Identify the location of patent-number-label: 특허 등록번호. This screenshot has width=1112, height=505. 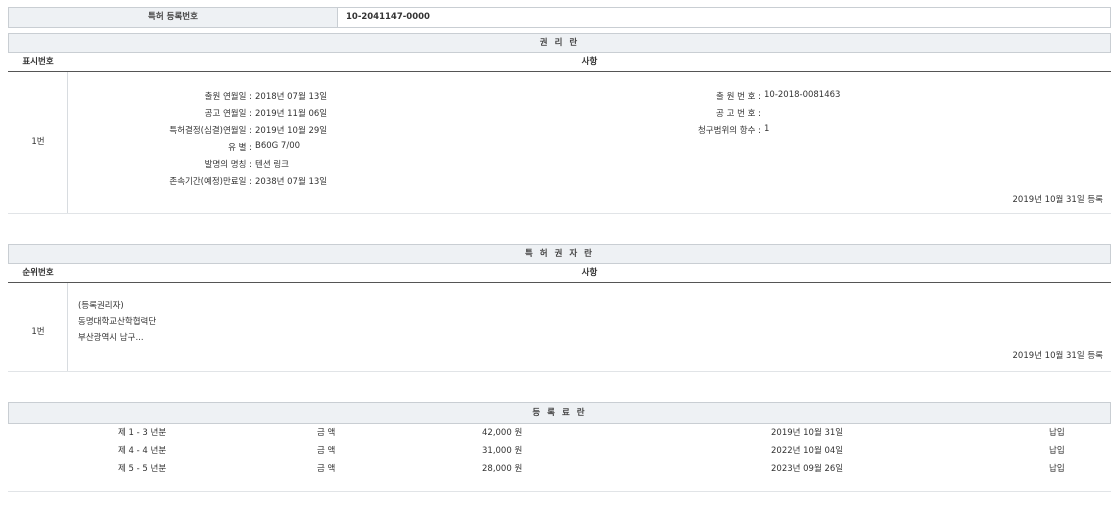
(173, 17).